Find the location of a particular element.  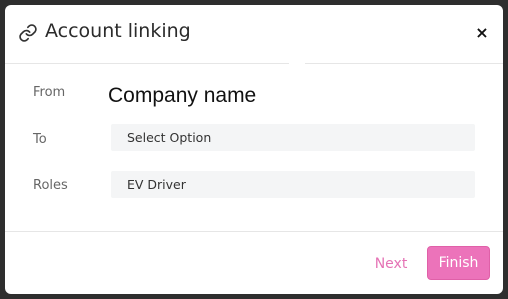

header-divider-gap is located at coordinates (297, 63).